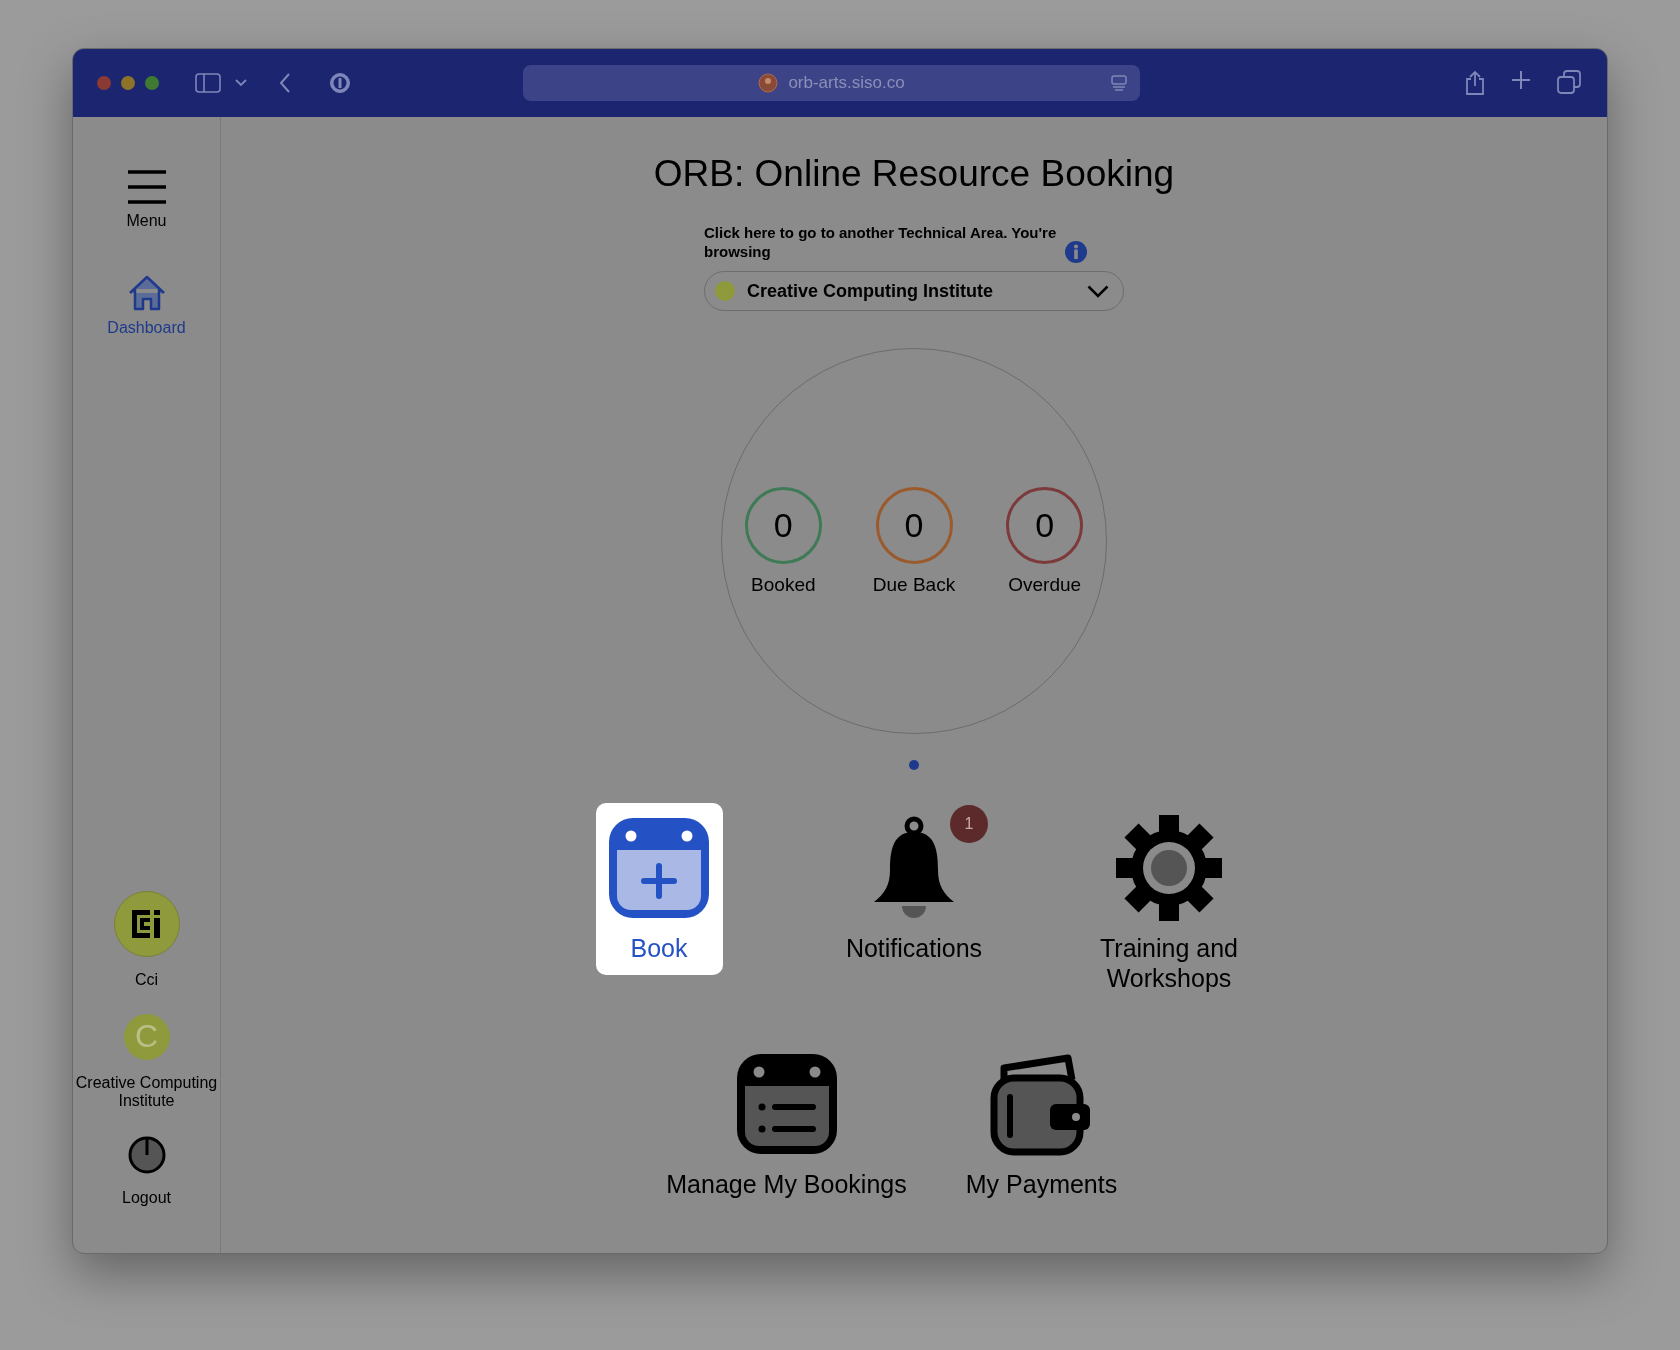 This screenshot has width=1680, height=1350. Describe the element at coordinates (914, 174) in the screenshot. I see `page-title: ORB: Online Resource Booking` at that location.